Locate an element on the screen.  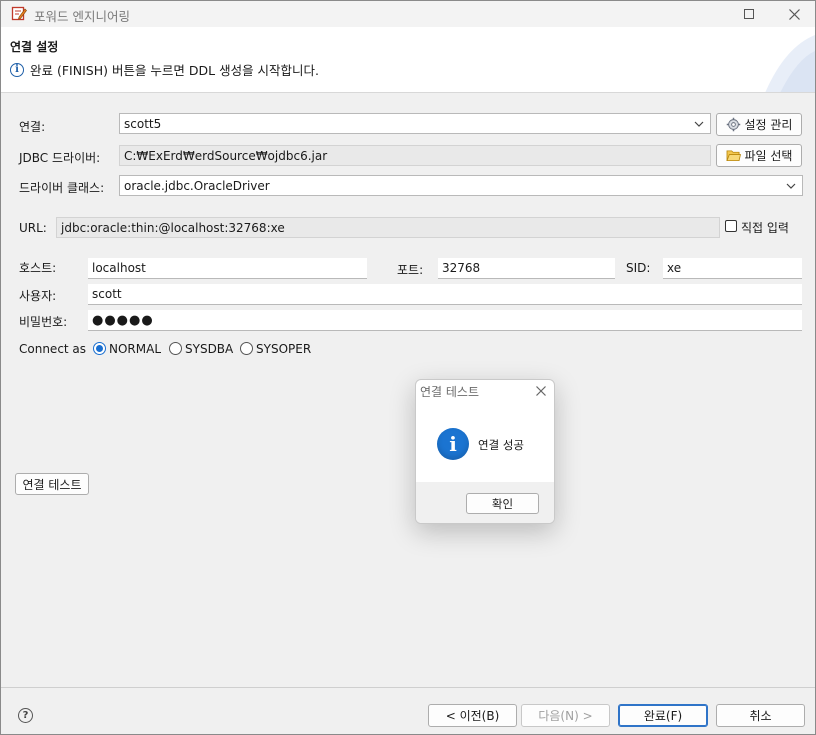
file-select-label: 파일 선택 is located at coordinates (768, 156).